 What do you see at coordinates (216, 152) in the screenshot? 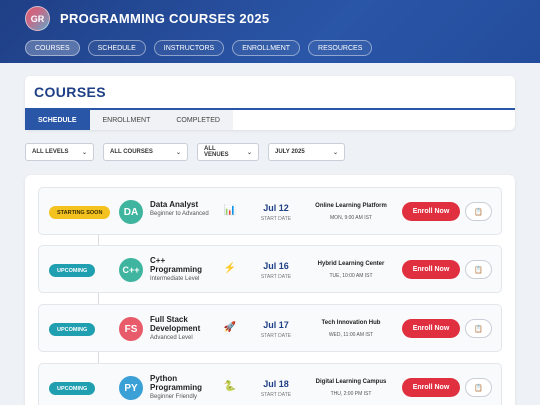
I see `venue-filter-value: ALL VENUES` at bounding box center [216, 152].